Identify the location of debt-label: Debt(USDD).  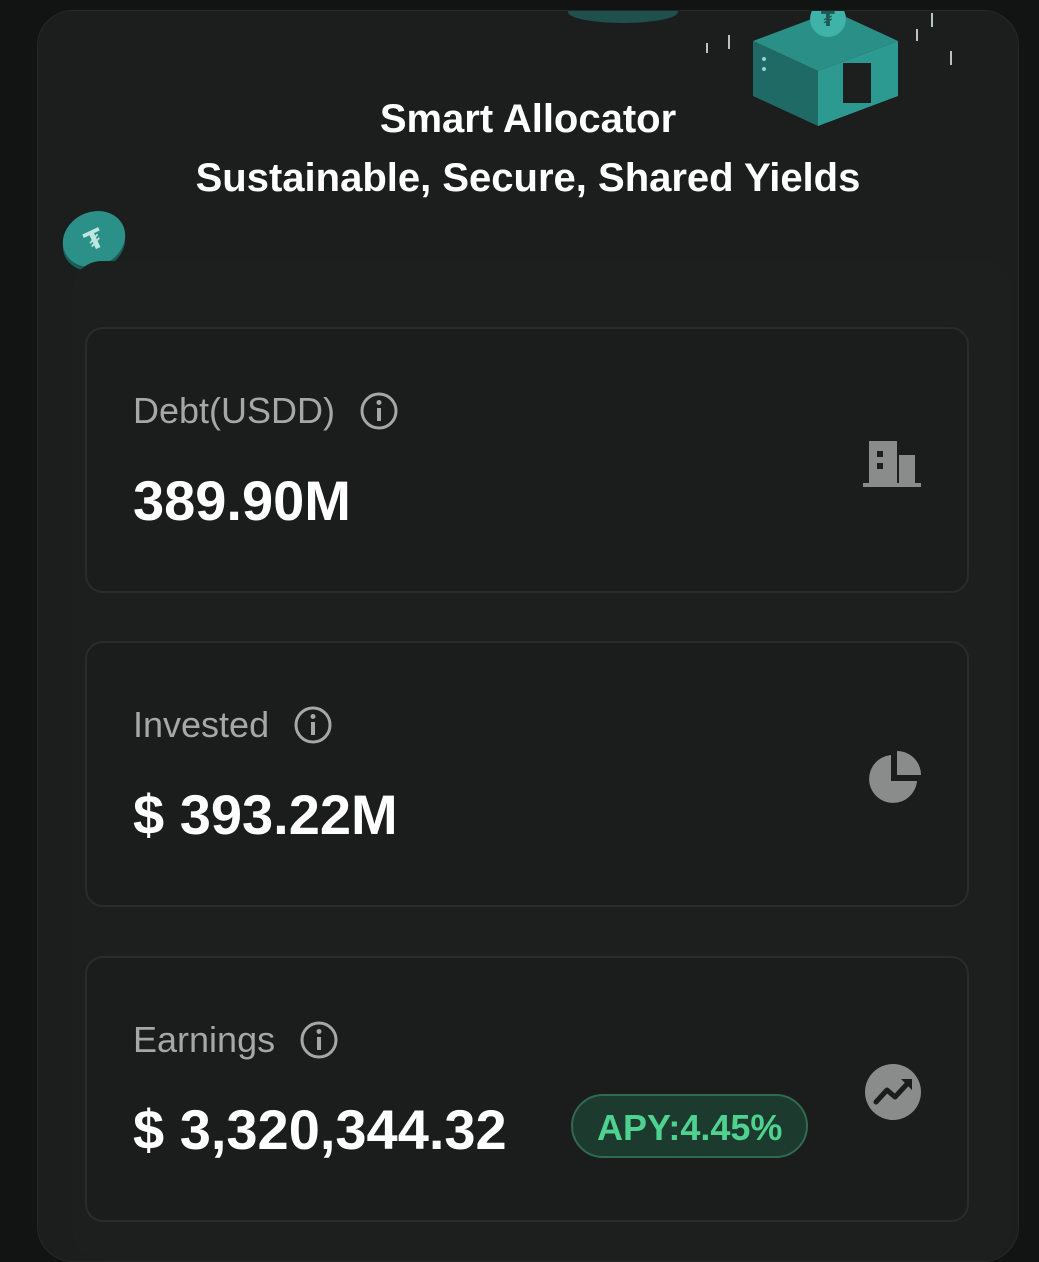
(234, 410).